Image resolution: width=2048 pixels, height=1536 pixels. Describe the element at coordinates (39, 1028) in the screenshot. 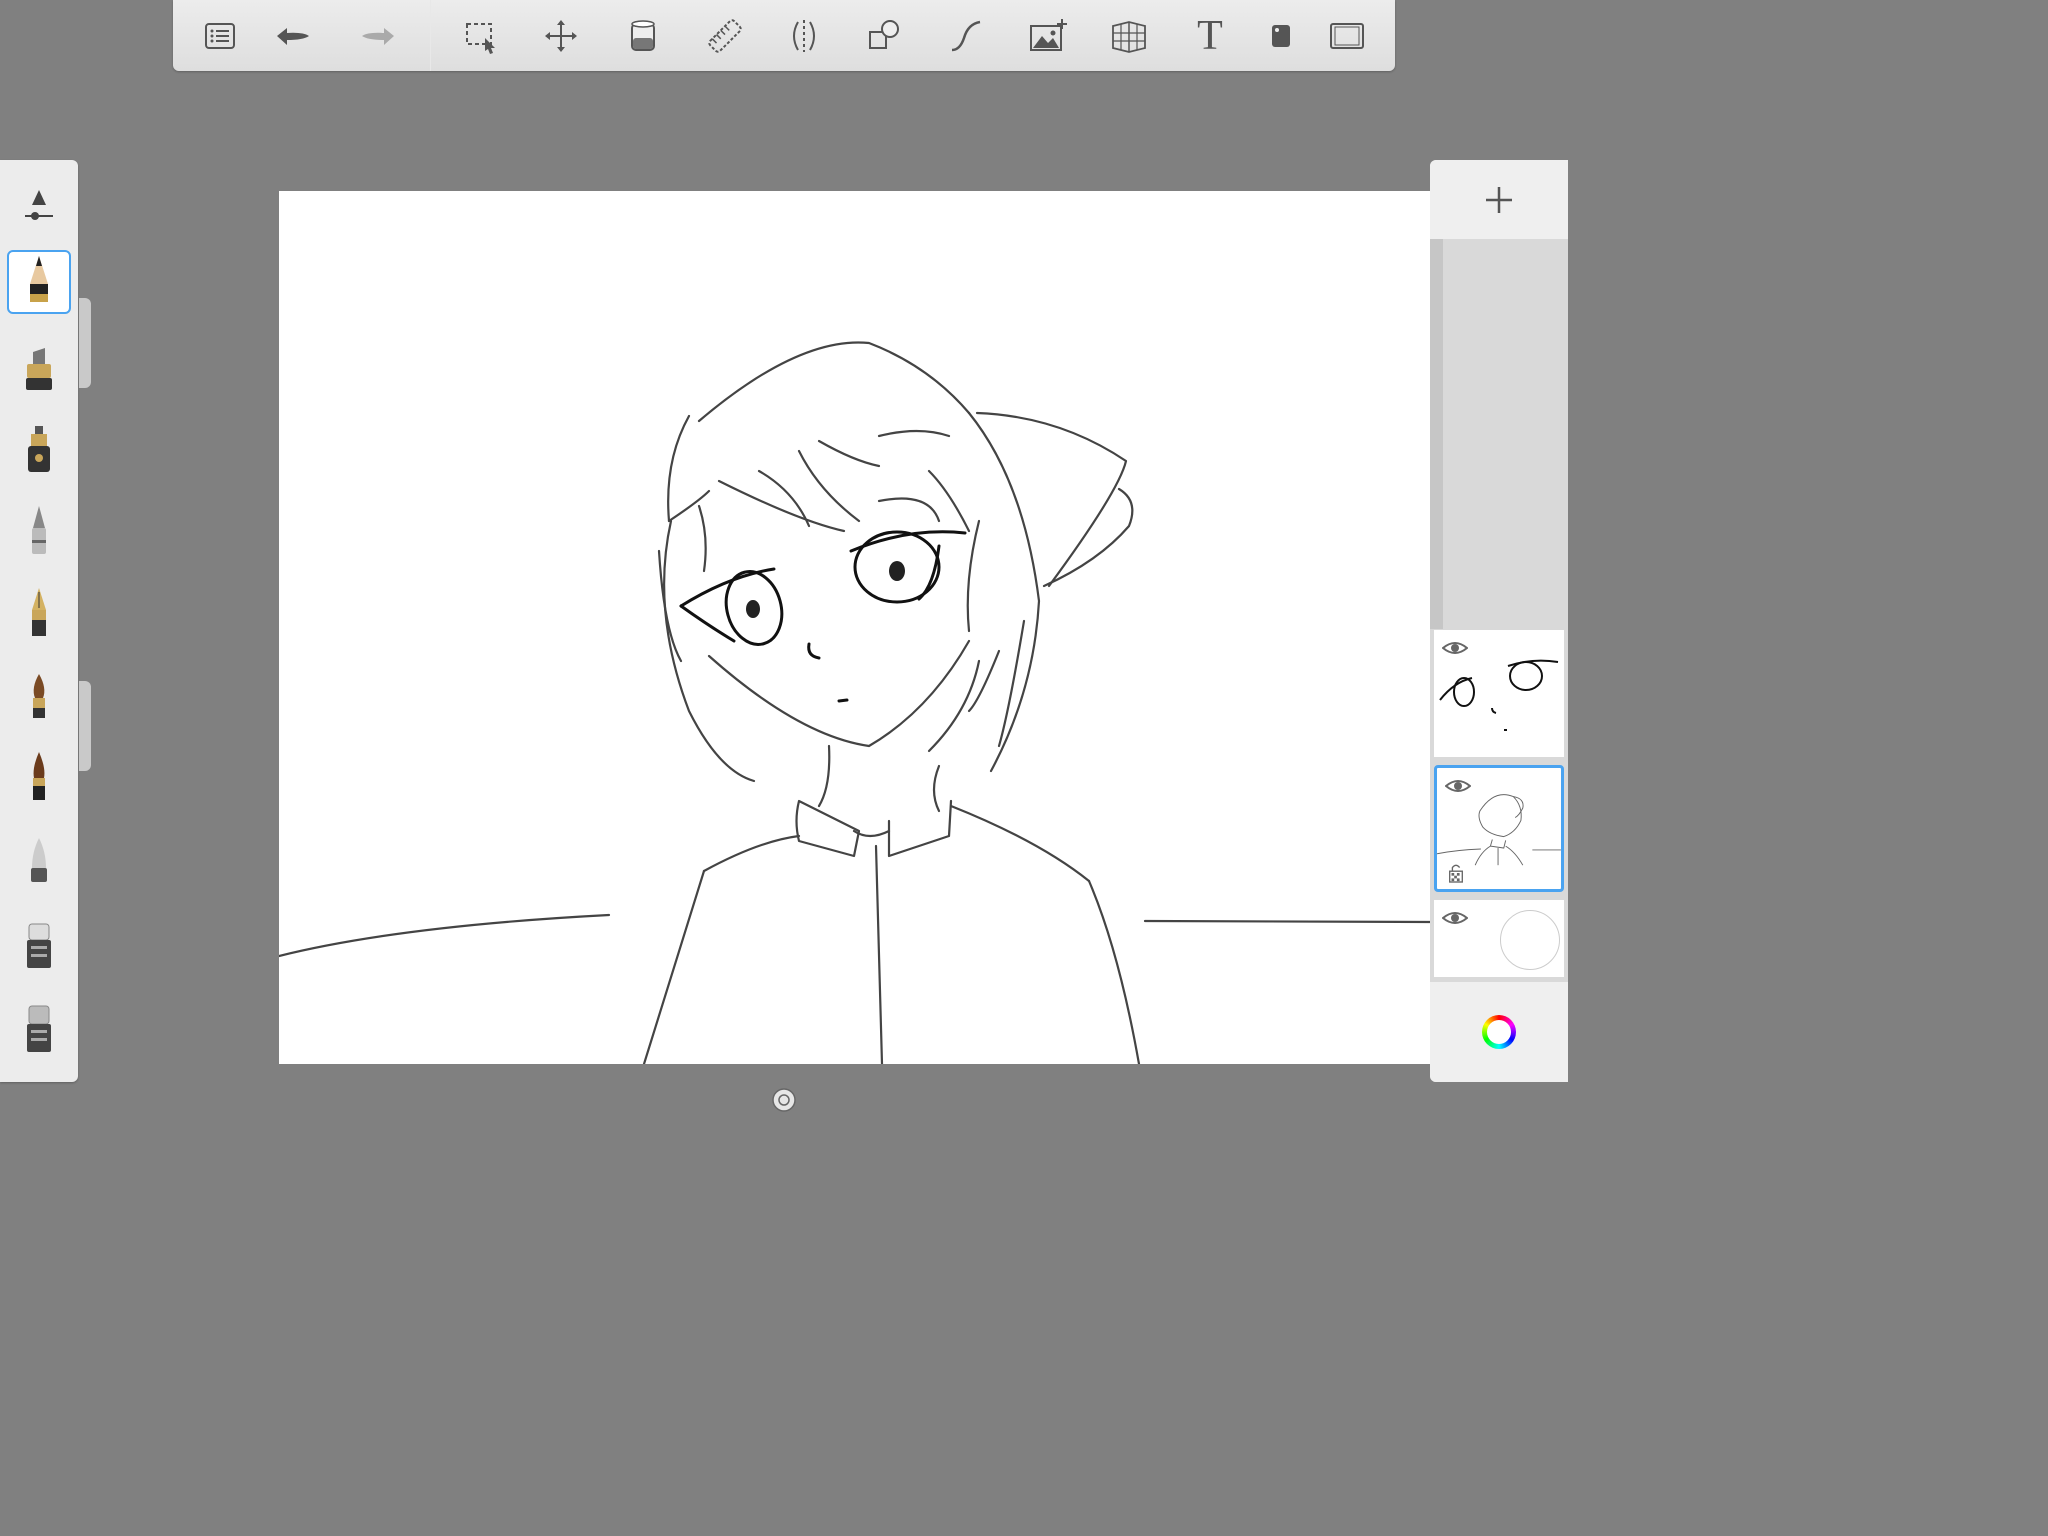

I see `hard-eraser-icon` at that location.